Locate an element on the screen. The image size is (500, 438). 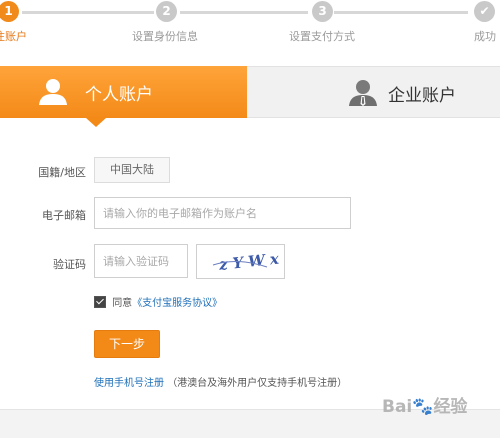
person-icon is located at coordinates (53, 92).